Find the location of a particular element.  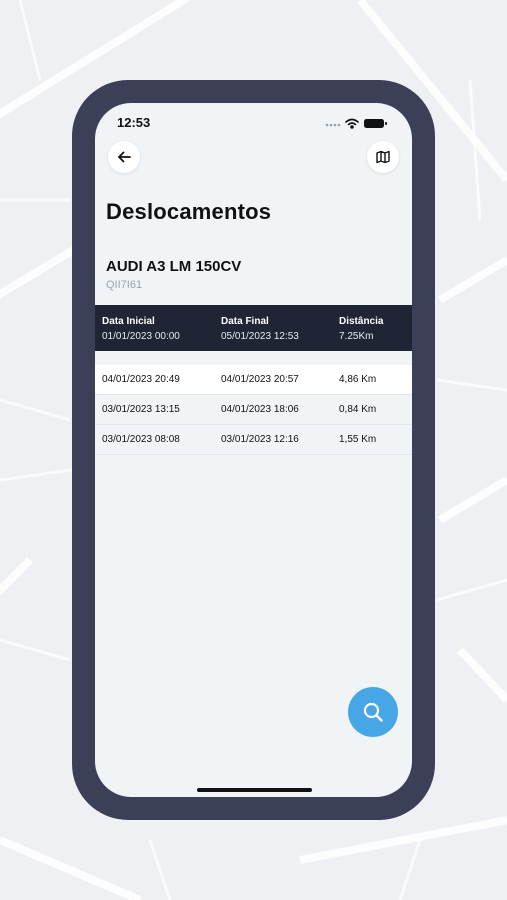

summary-header-end: Data Final is located at coordinates (245, 321).